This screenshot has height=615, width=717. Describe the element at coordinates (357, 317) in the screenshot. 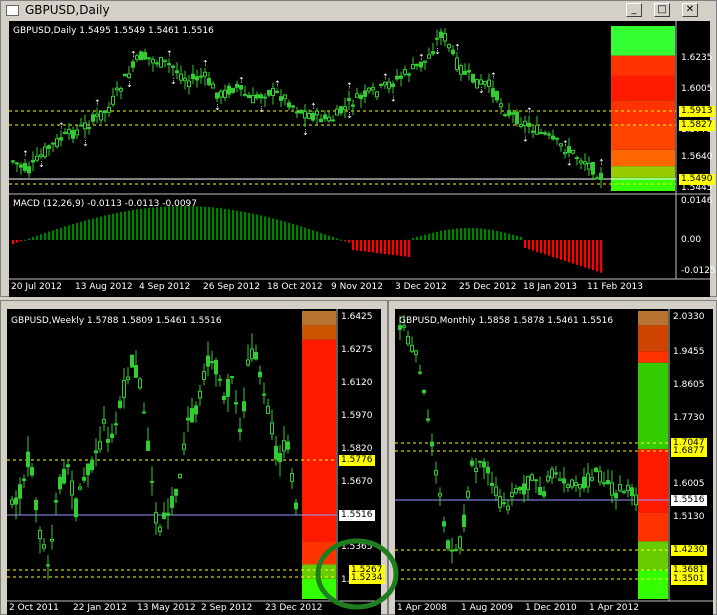

I see `price-tick: 1.6425` at that location.